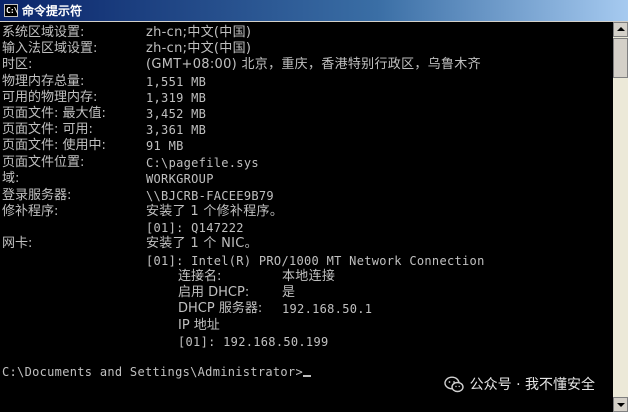 The height and width of the screenshot is (412, 628). What do you see at coordinates (167, 277) in the screenshot?
I see `nic-detail-row: 连接名: 本地连接` at bounding box center [167, 277].